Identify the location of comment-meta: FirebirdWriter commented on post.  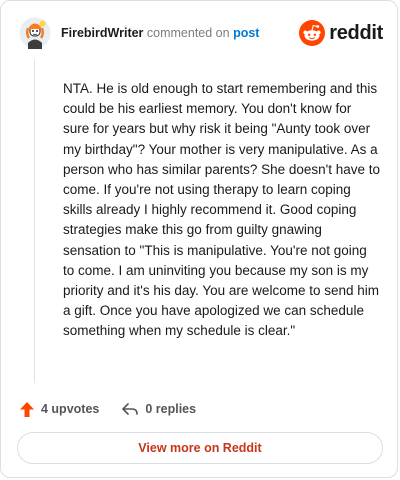
(160, 33).